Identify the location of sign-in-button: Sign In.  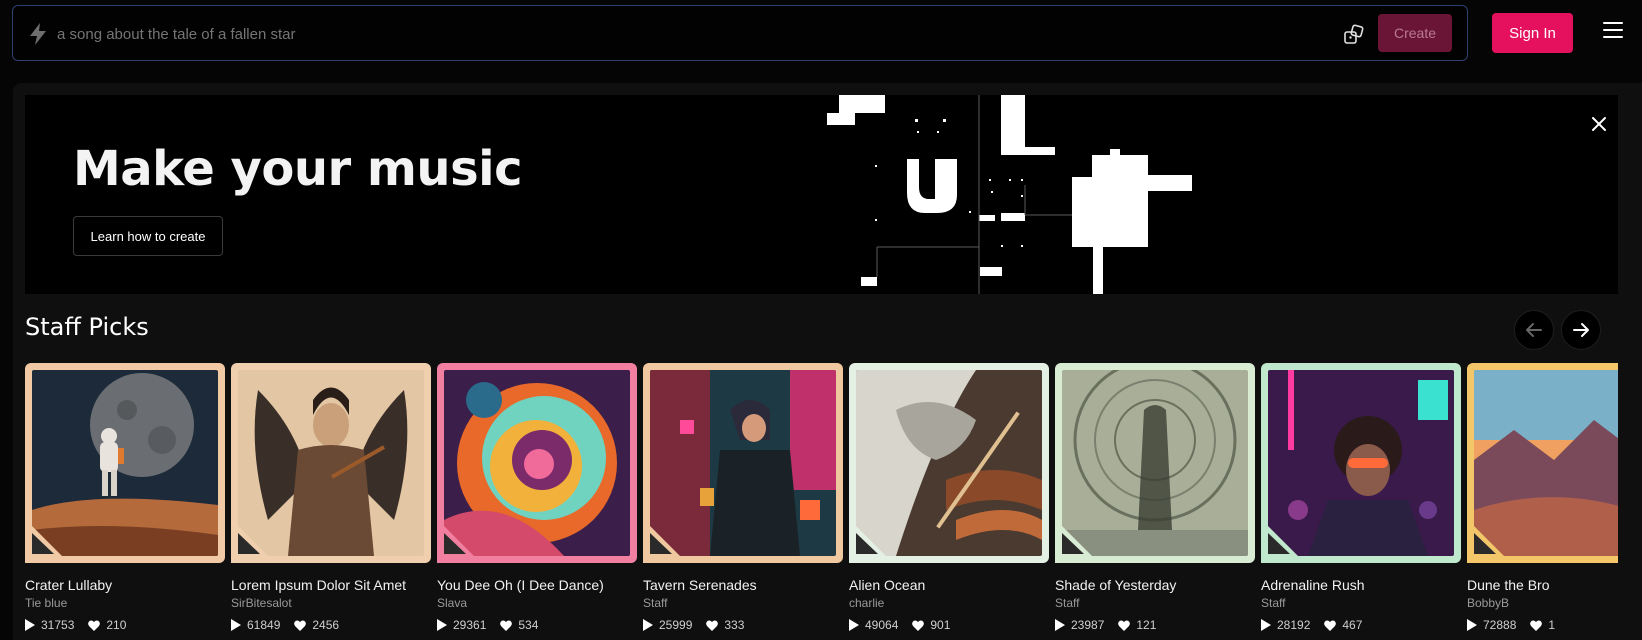
(1532, 33).